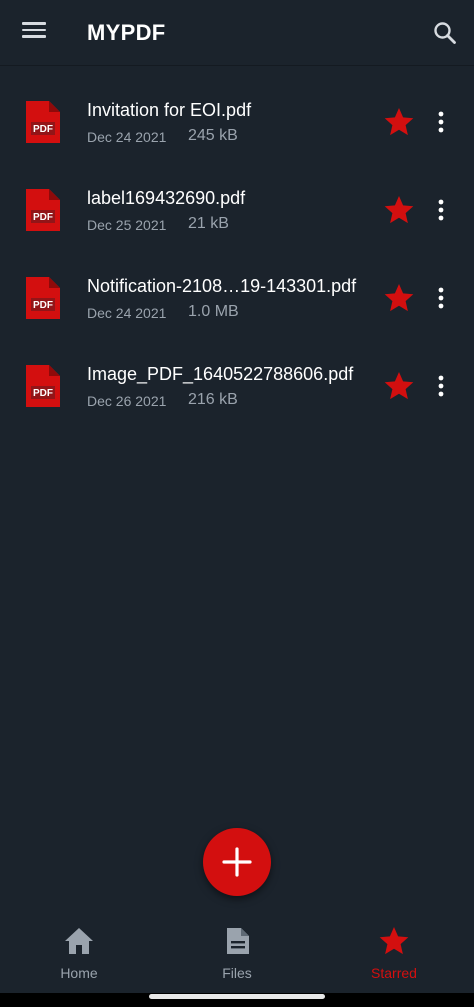  I want to click on app-title-prefix: MY, so click(104, 32).